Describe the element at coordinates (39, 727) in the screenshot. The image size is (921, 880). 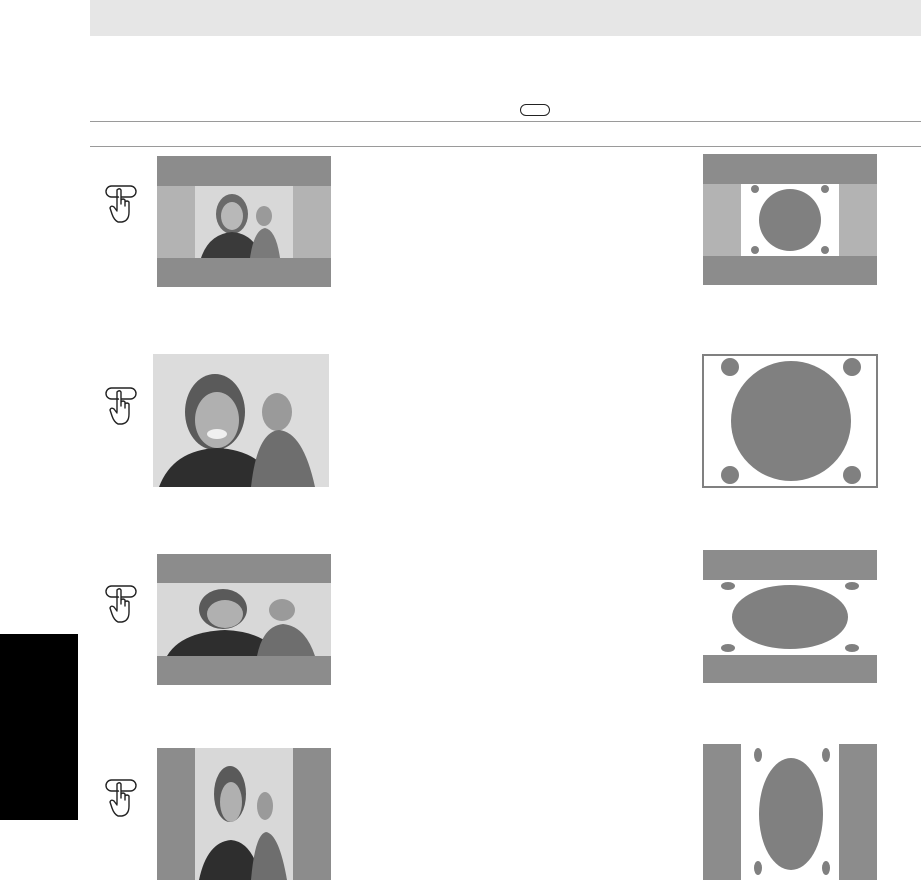
I see `section-side-tab` at that location.